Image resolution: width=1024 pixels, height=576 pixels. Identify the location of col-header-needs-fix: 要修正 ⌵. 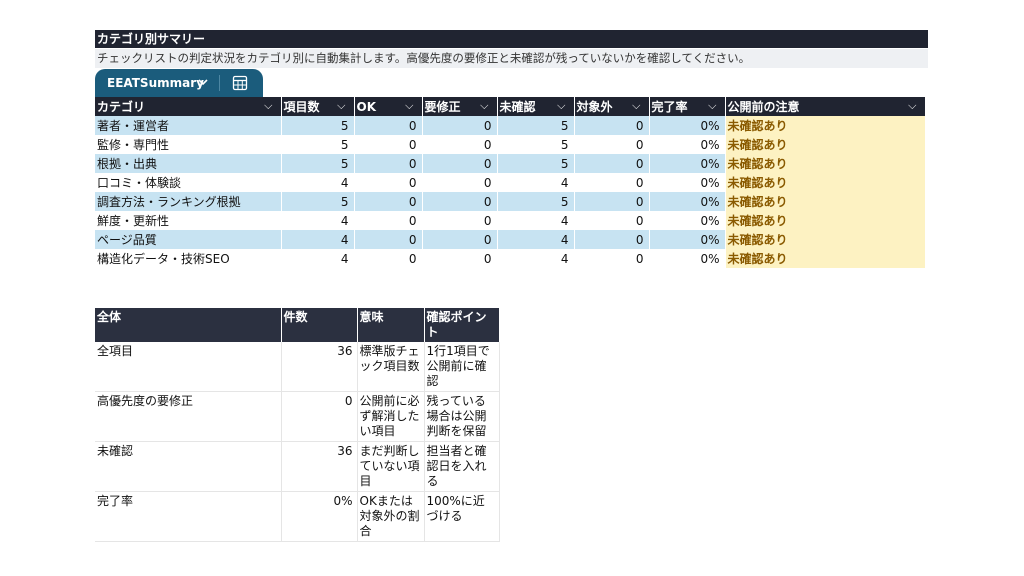
(460, 106).